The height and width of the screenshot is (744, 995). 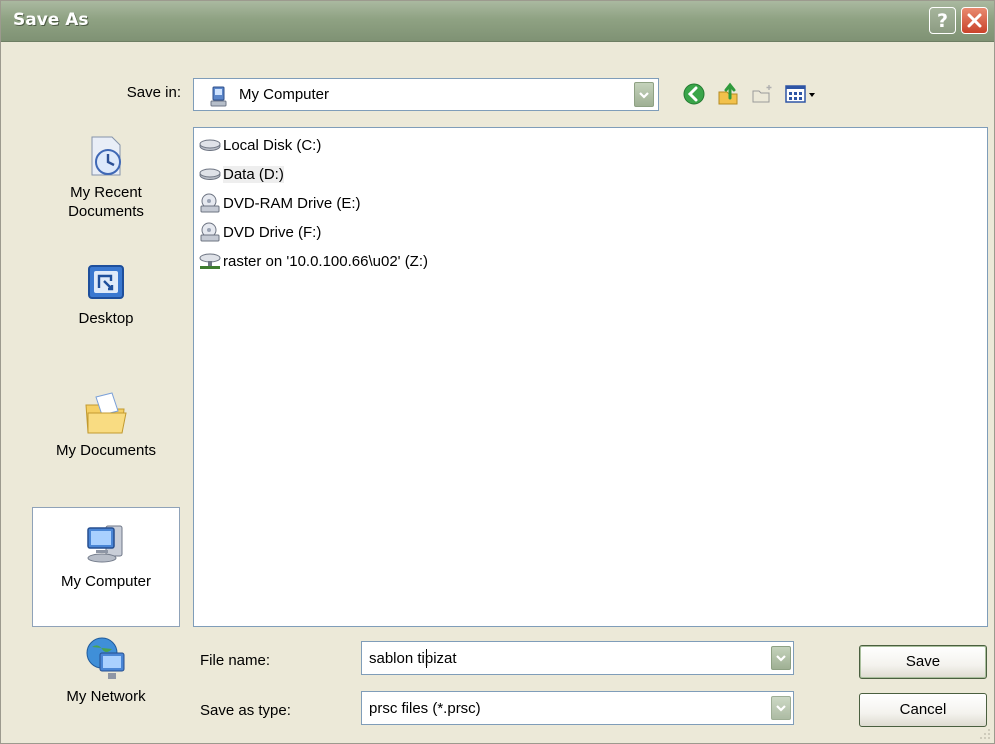 I want to click on up-folder-icon, so click(x=728, y=93).